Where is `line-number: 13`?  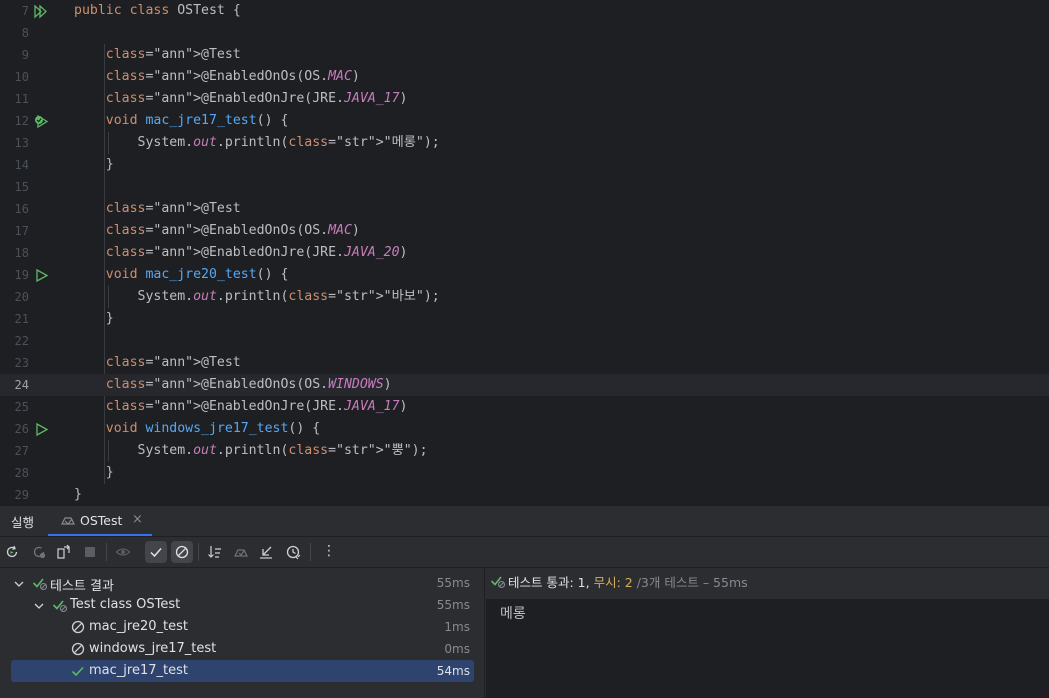
line-number: 13 is located at coordinates (21, 143).